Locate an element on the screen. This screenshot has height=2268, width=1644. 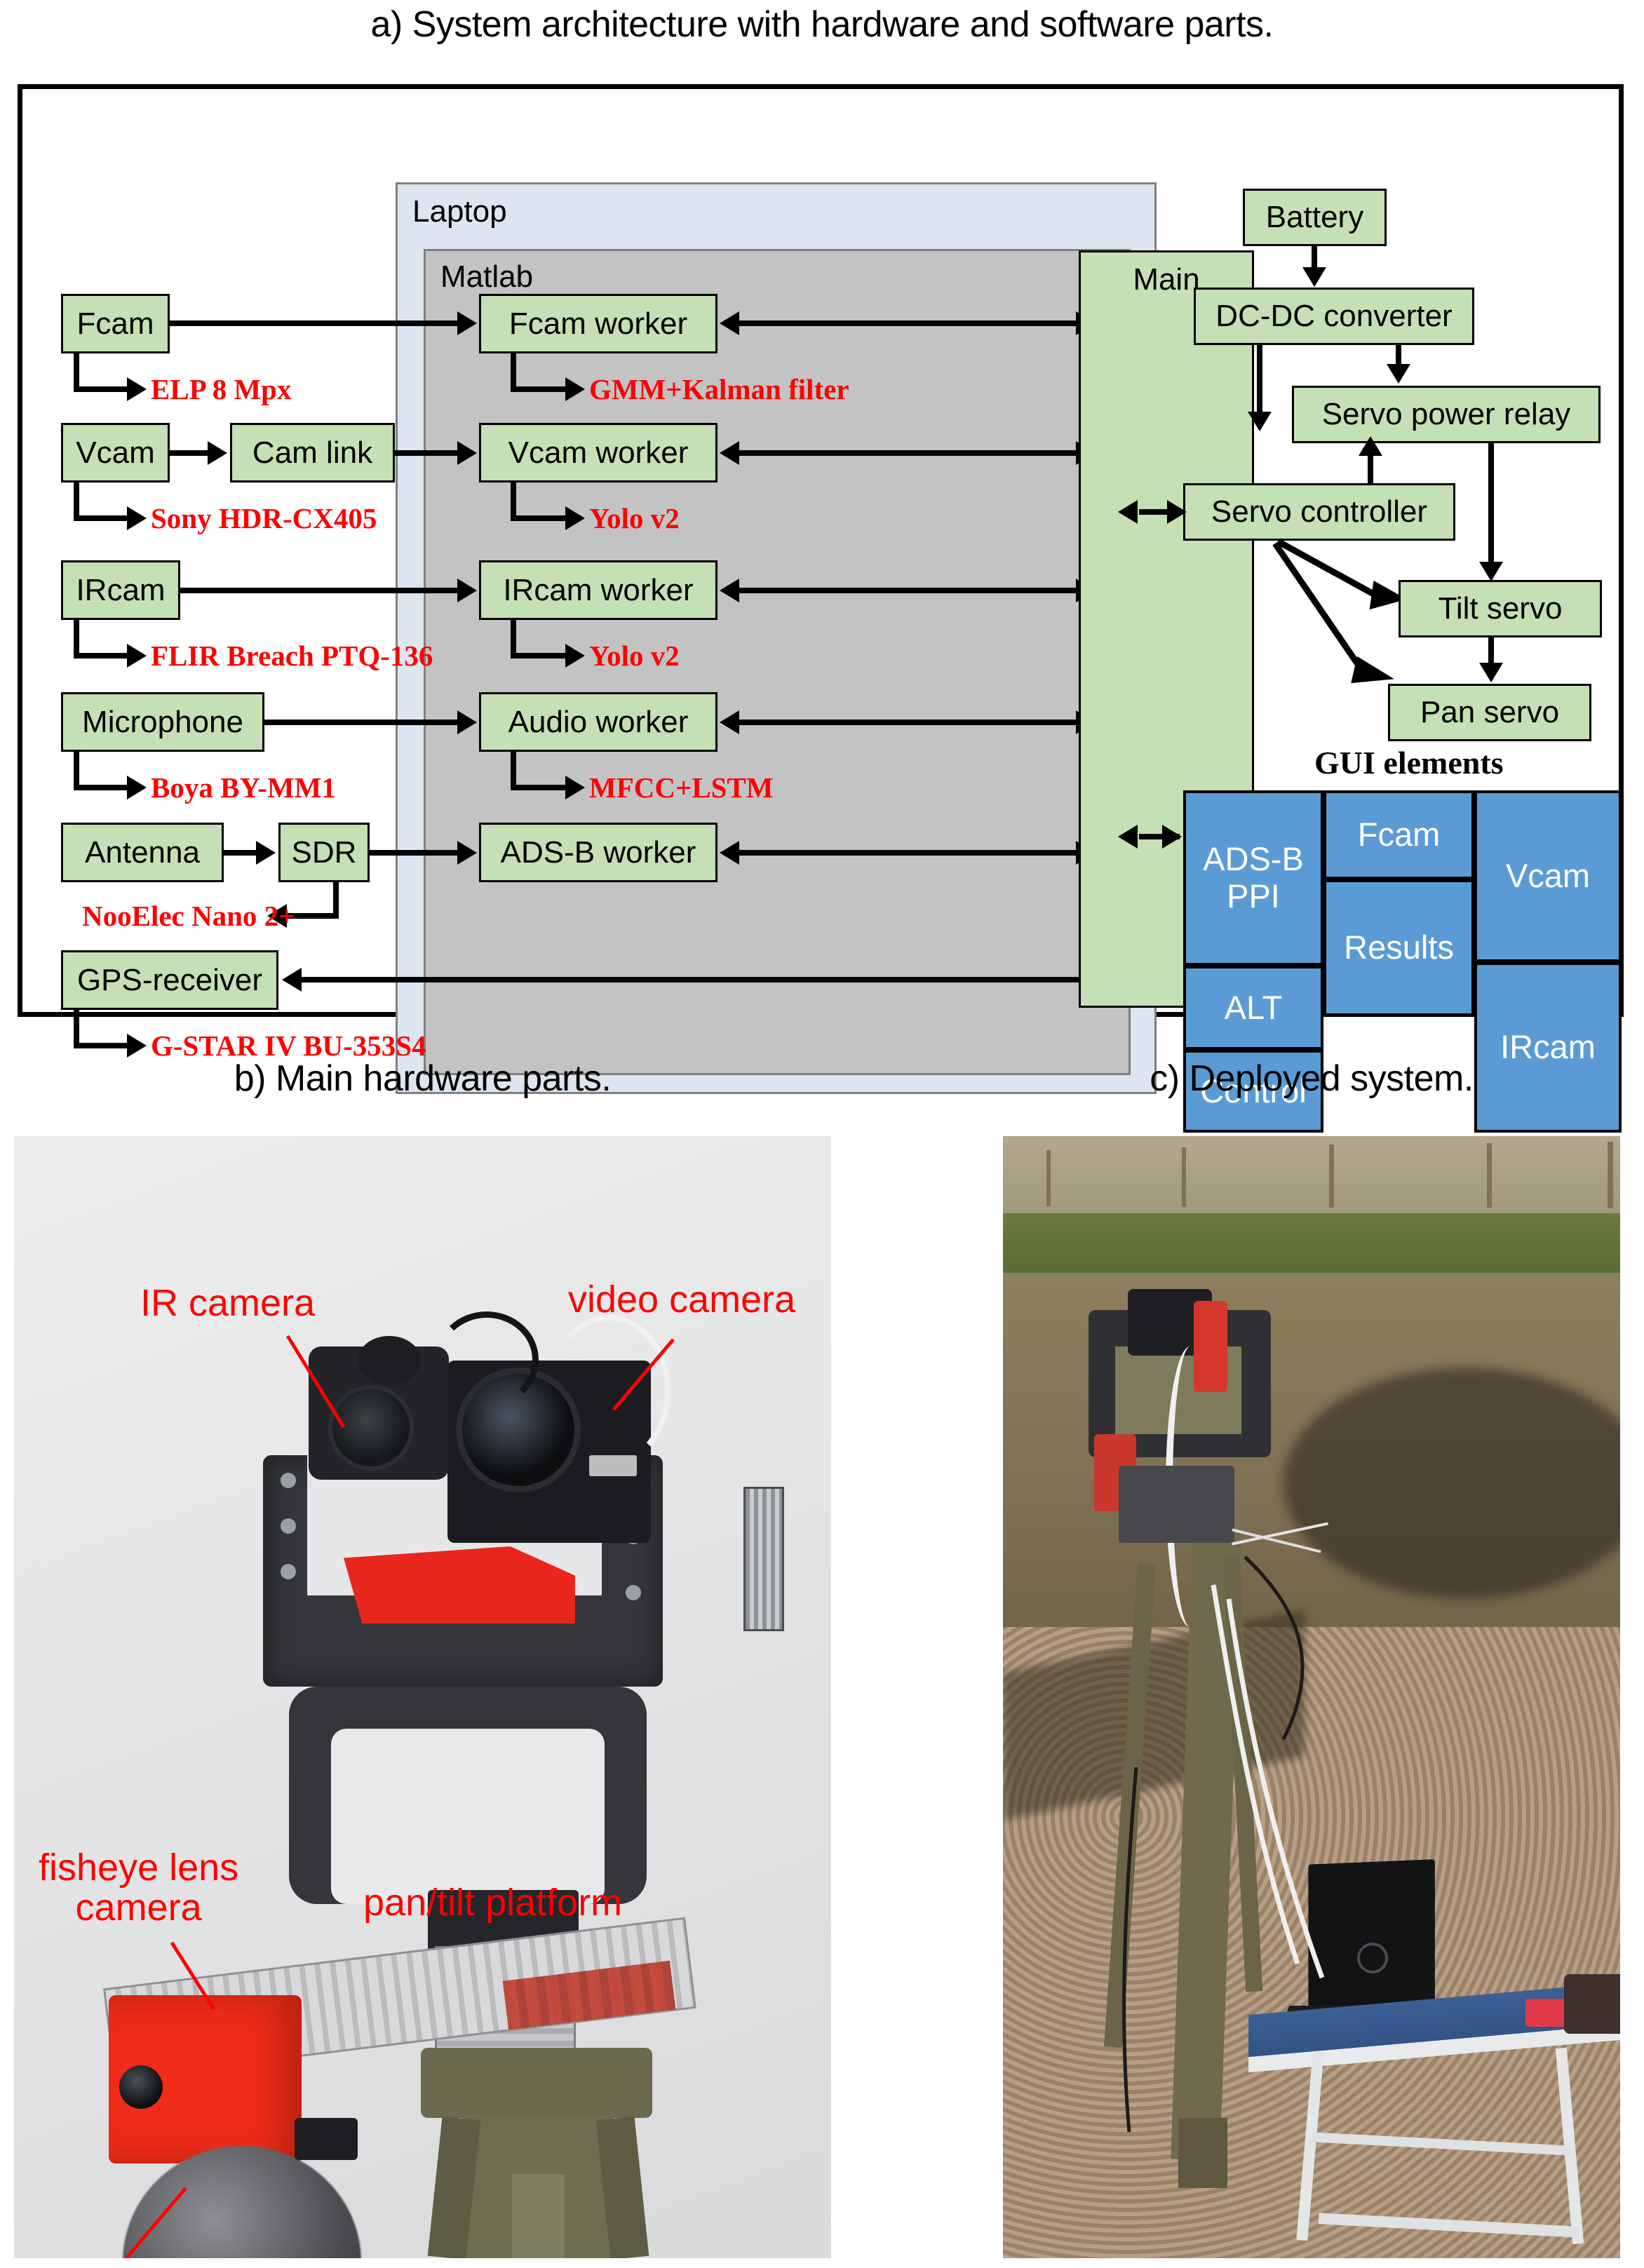
worker-block-ircam: IRcam worker is located at coordinates (598, 590).